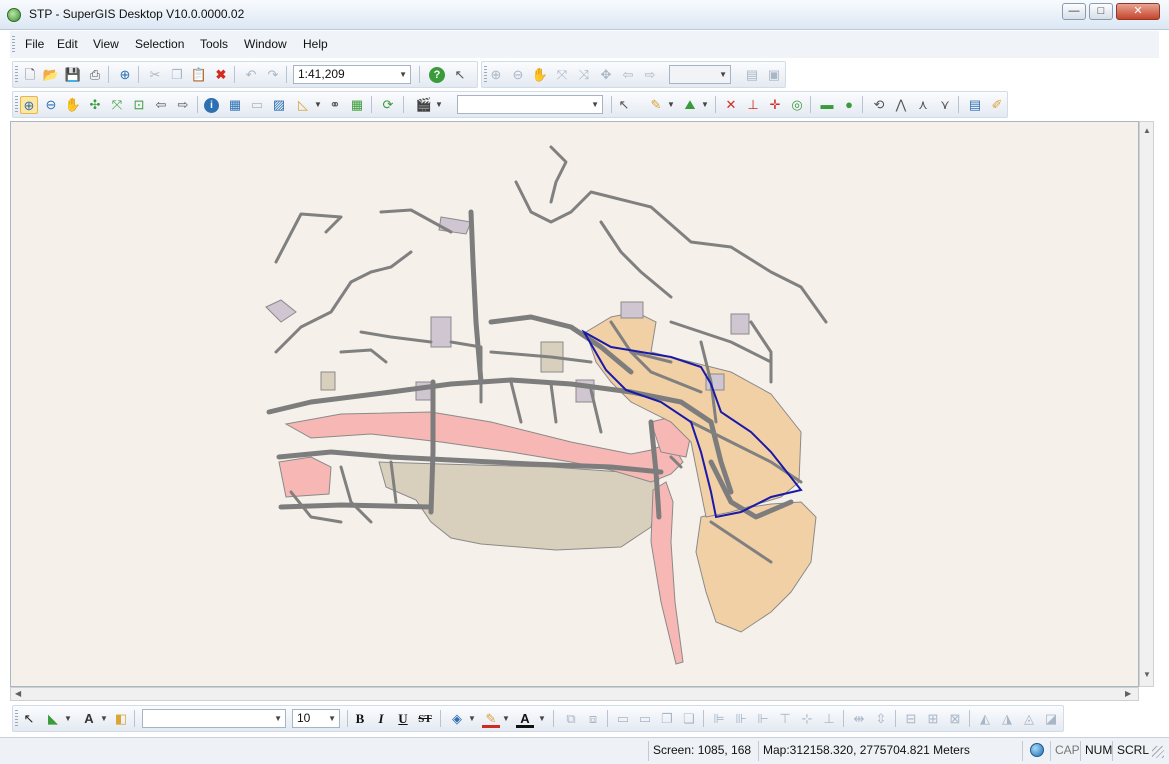 The image size is (1169, 764). I want to click on layout-back-icon: ⇦, so click(628, 75).